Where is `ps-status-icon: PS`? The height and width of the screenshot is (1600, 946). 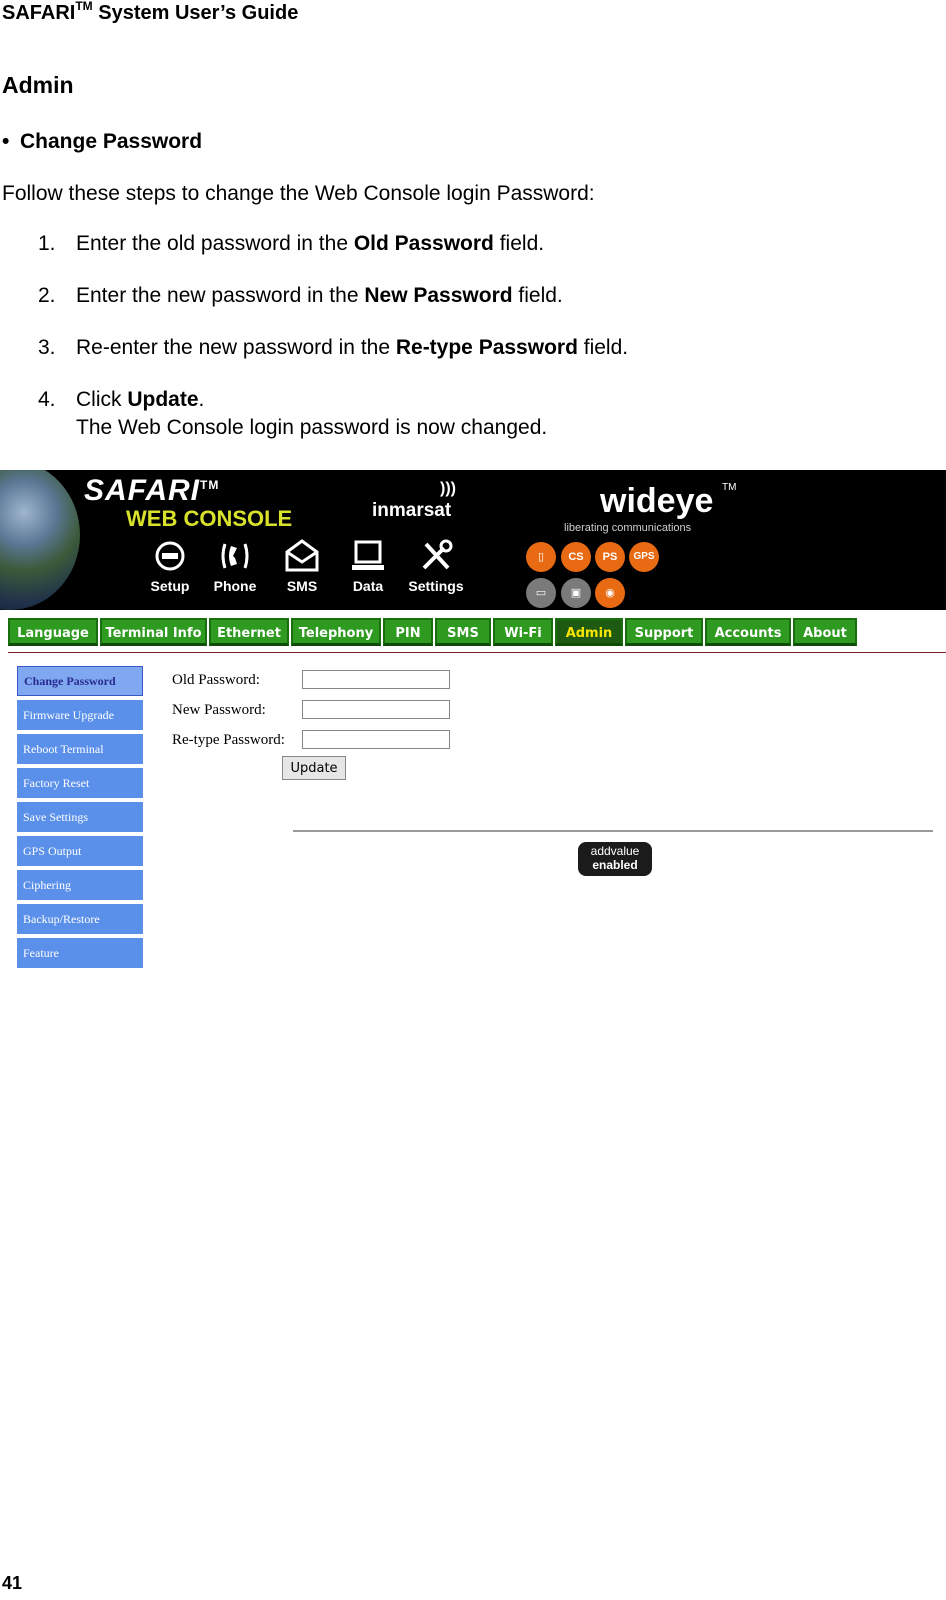
ps-status-icon: PS is located at coordinates (610, 557).